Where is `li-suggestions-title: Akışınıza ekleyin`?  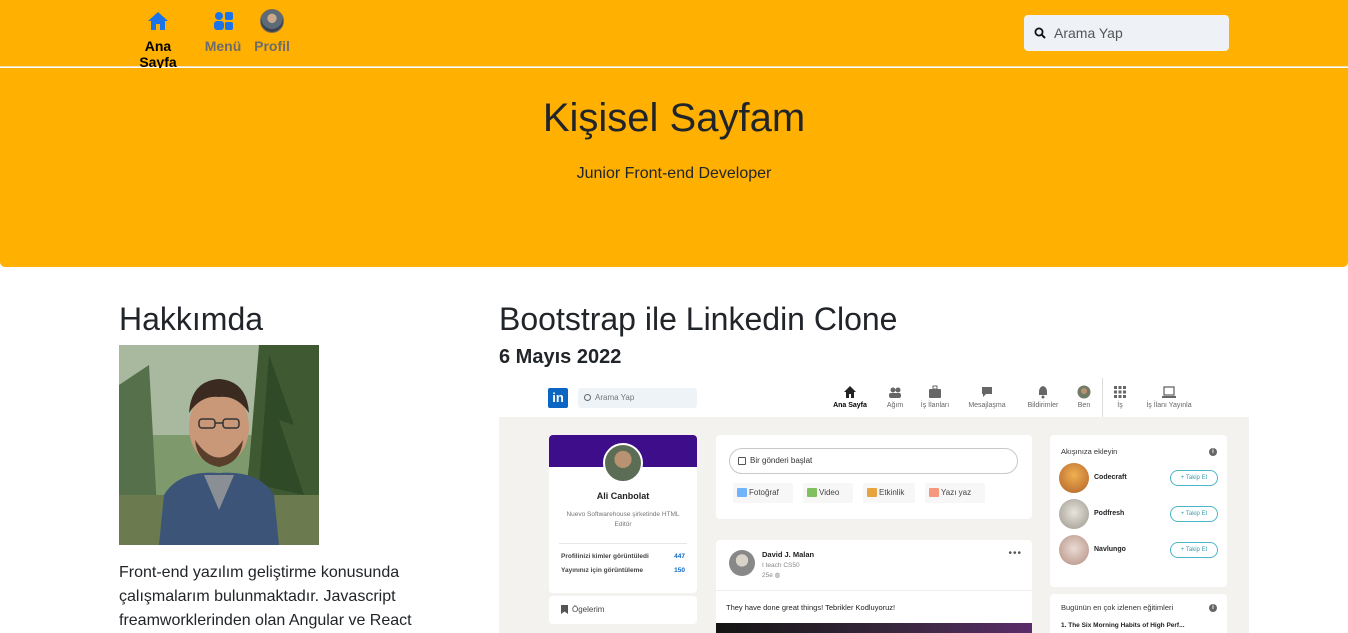
li-suggestions-title: Akışınıza ekleyin is located at coordinates (1089, 451).